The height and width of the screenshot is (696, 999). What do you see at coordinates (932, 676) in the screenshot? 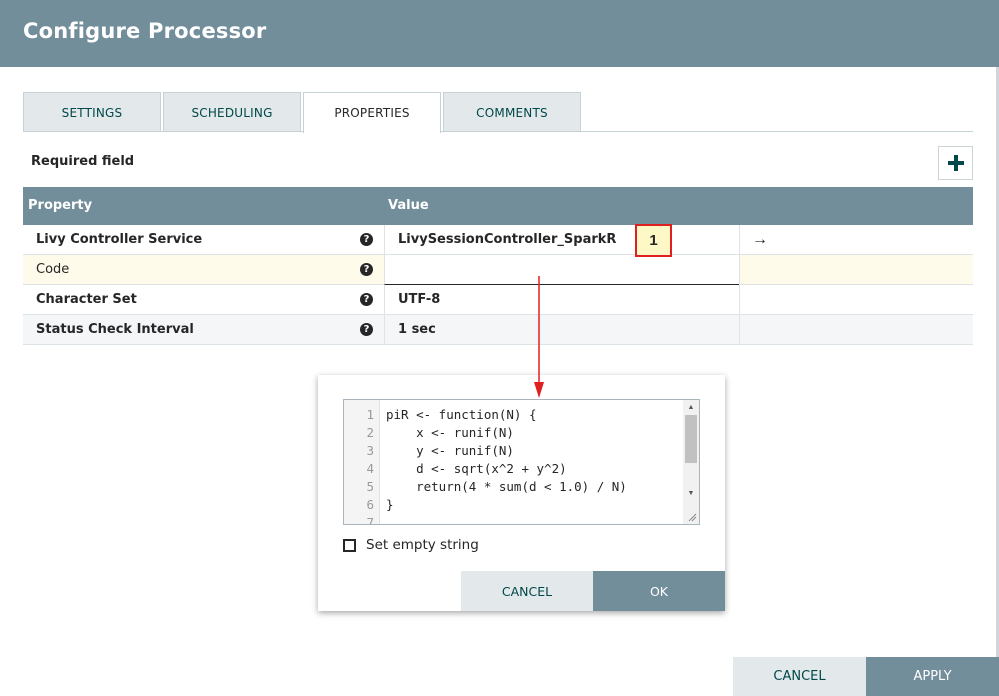
I see `apply-button: APPLY` at bounding box center [932, 676].